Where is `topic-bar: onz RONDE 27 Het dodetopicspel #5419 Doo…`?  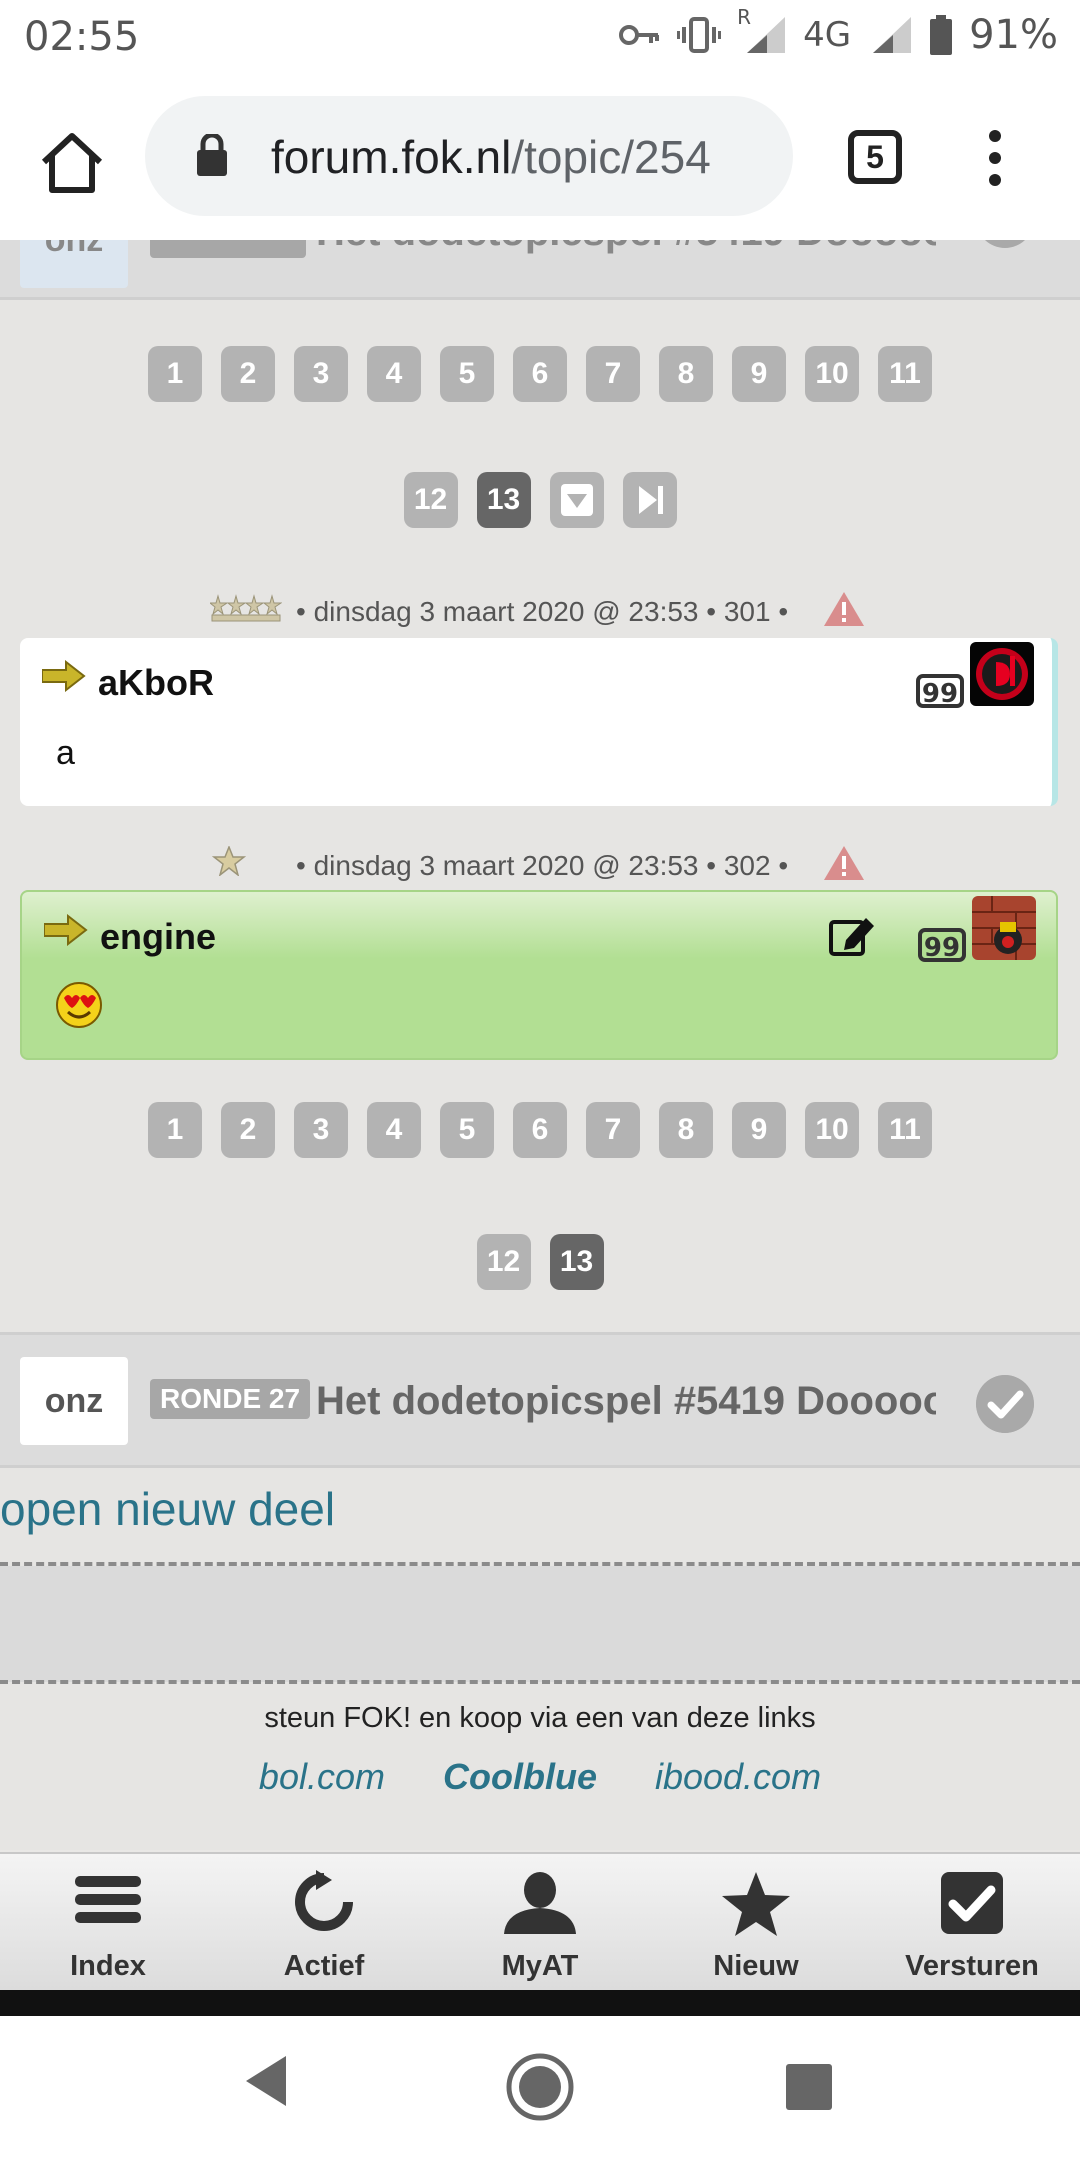
topic-bar: onz RONDE 27 Het dodetopicspel #5419 Doo… is located at coordinates (540, 1400).